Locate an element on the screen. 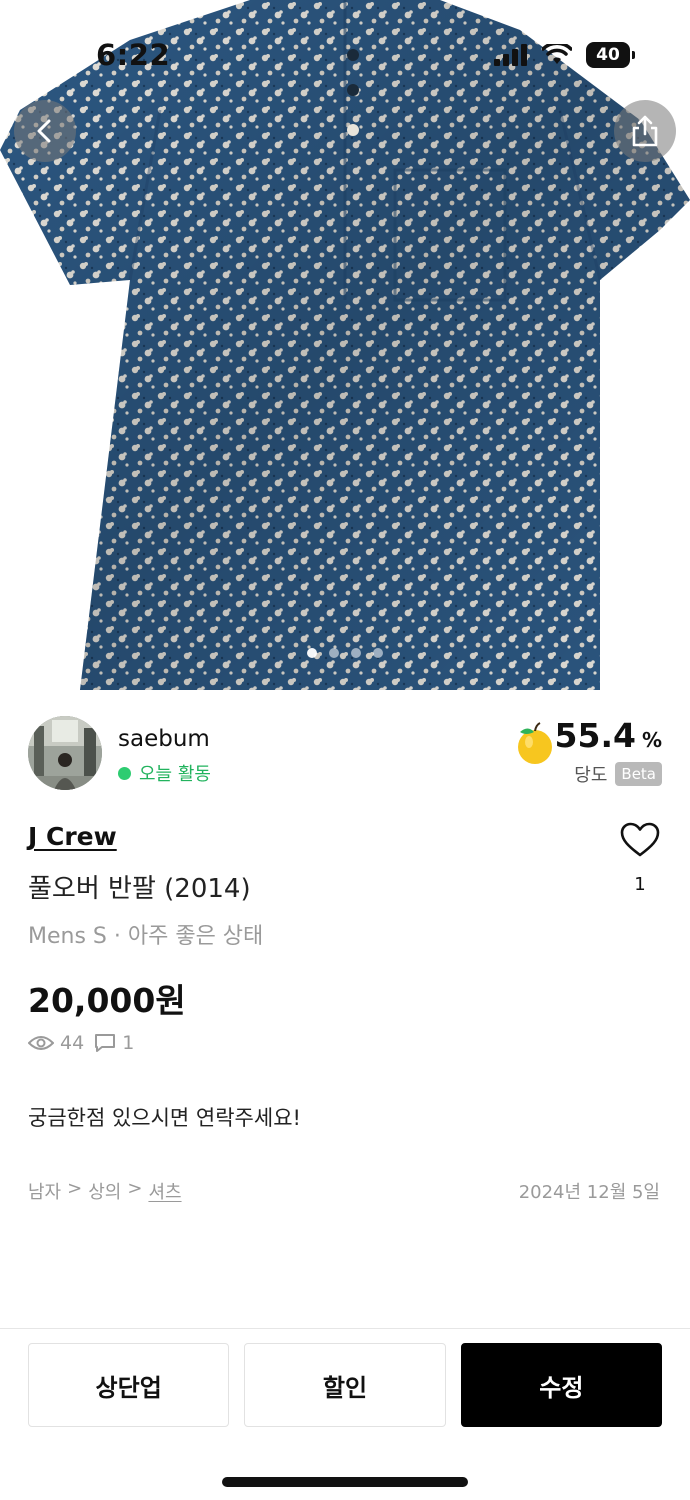 The image size is (690, 1500). score-unit: % is located at coordinates (651, 740).